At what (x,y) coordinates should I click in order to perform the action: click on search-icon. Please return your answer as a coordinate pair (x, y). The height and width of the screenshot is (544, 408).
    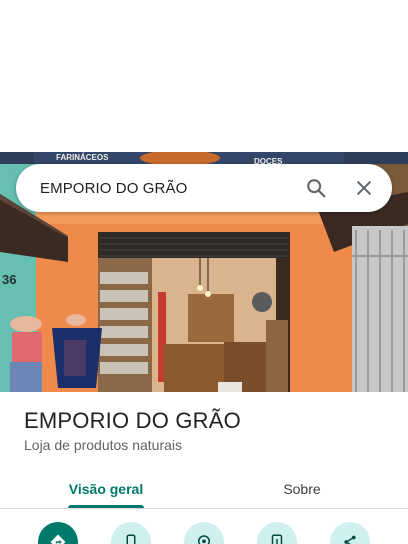
    Looking at the image, I should click on (316, 188).